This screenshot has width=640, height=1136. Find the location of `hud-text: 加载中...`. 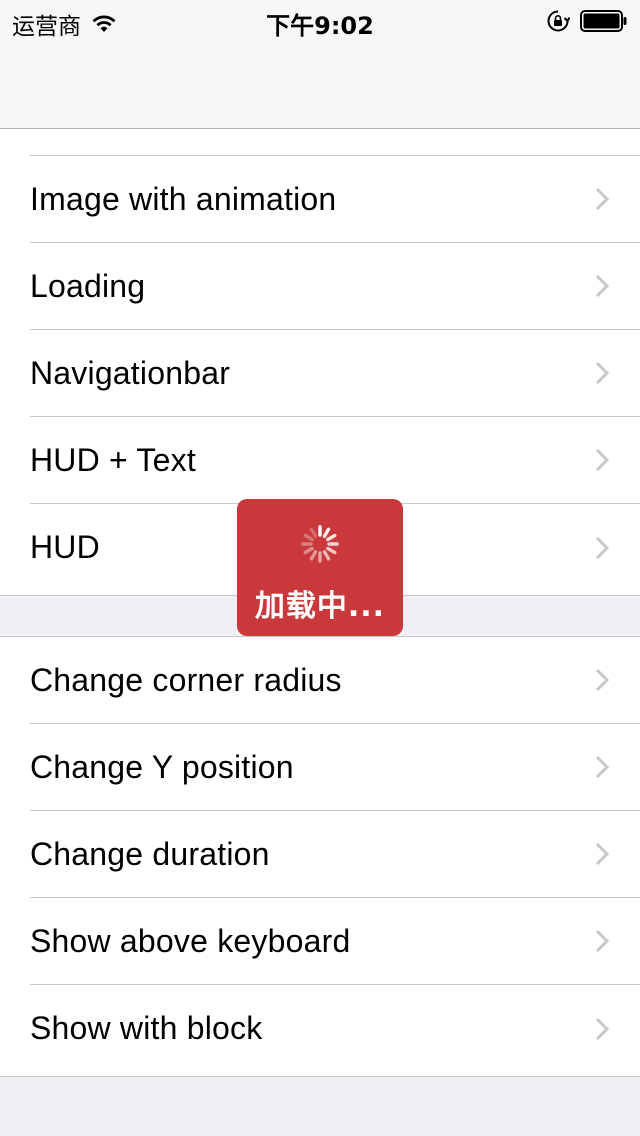

hud-text: 加载中... is located at coordinates (320, 606).